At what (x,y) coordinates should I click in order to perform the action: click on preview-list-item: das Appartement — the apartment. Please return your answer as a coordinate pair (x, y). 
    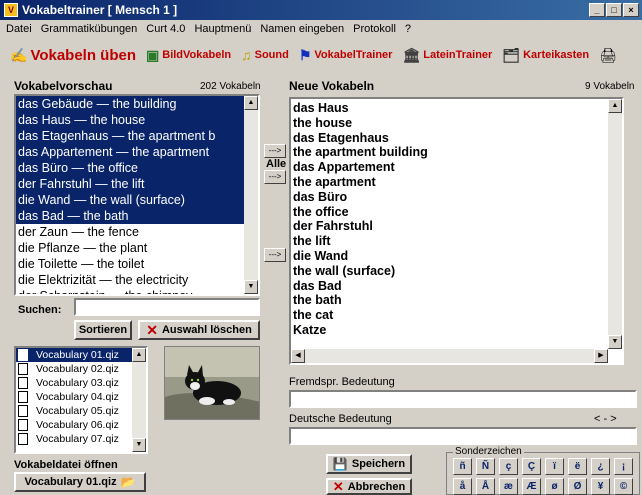
    Looking at the image, I should click on (131, 152).